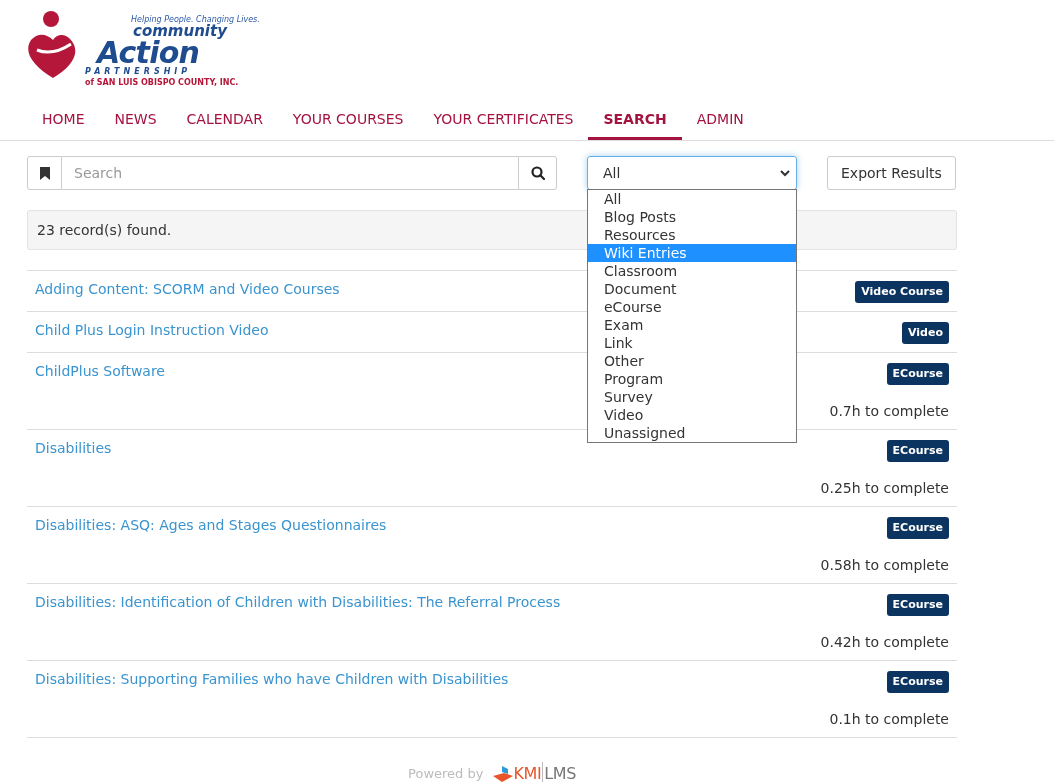 The width and height of the screenshot is (1054, 782). I want to click on logo-tagline: Helping People. Changing Lives., so click(195, 19).